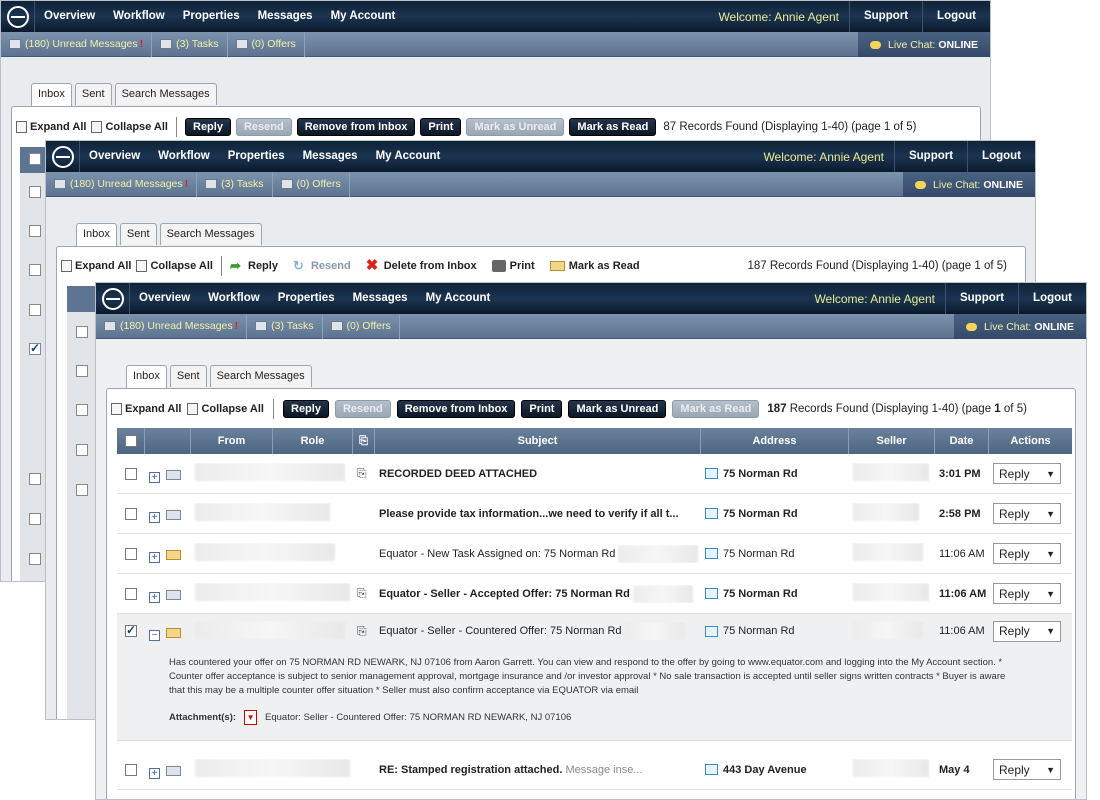 This screenshot has height=800, width=1100. Describe the element at coordinates (775, 770) in the screenshot. I see `message-address: 443 Day Avenue` at that location.